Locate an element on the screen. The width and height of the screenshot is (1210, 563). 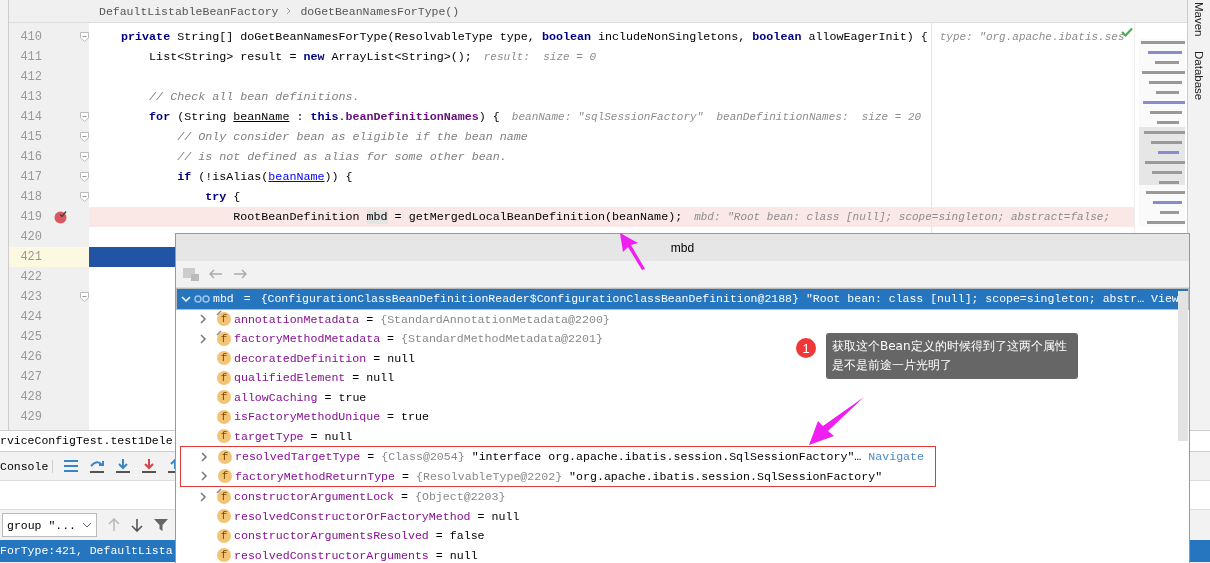
code-line: for (String beanName : this.beanDefinitionNames) { is located at coordinates (324, 117).